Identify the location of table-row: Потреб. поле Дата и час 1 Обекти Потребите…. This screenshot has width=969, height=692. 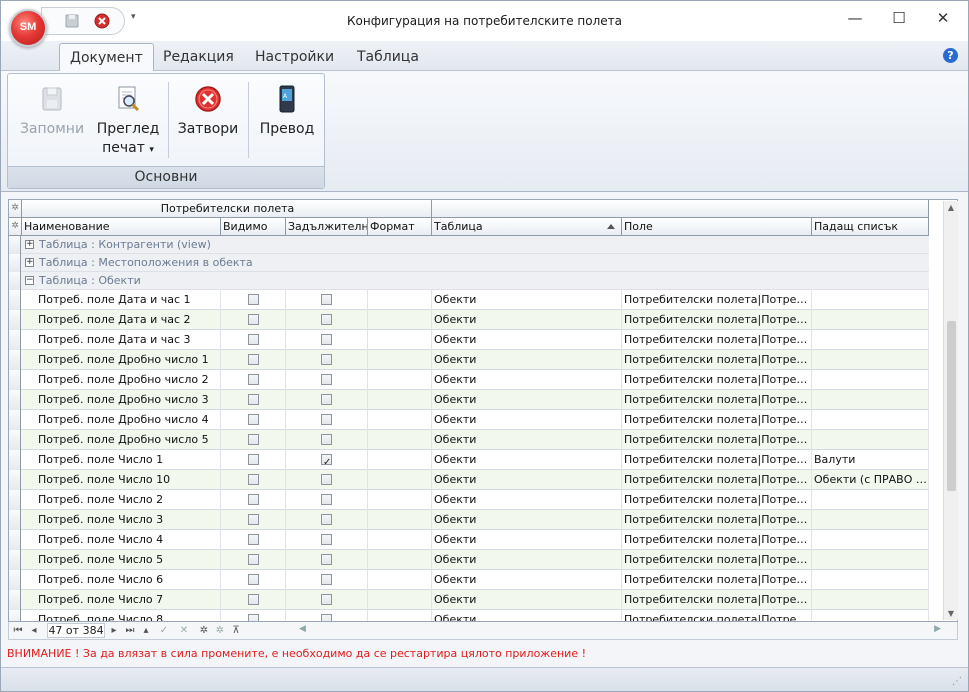
(469, 300).